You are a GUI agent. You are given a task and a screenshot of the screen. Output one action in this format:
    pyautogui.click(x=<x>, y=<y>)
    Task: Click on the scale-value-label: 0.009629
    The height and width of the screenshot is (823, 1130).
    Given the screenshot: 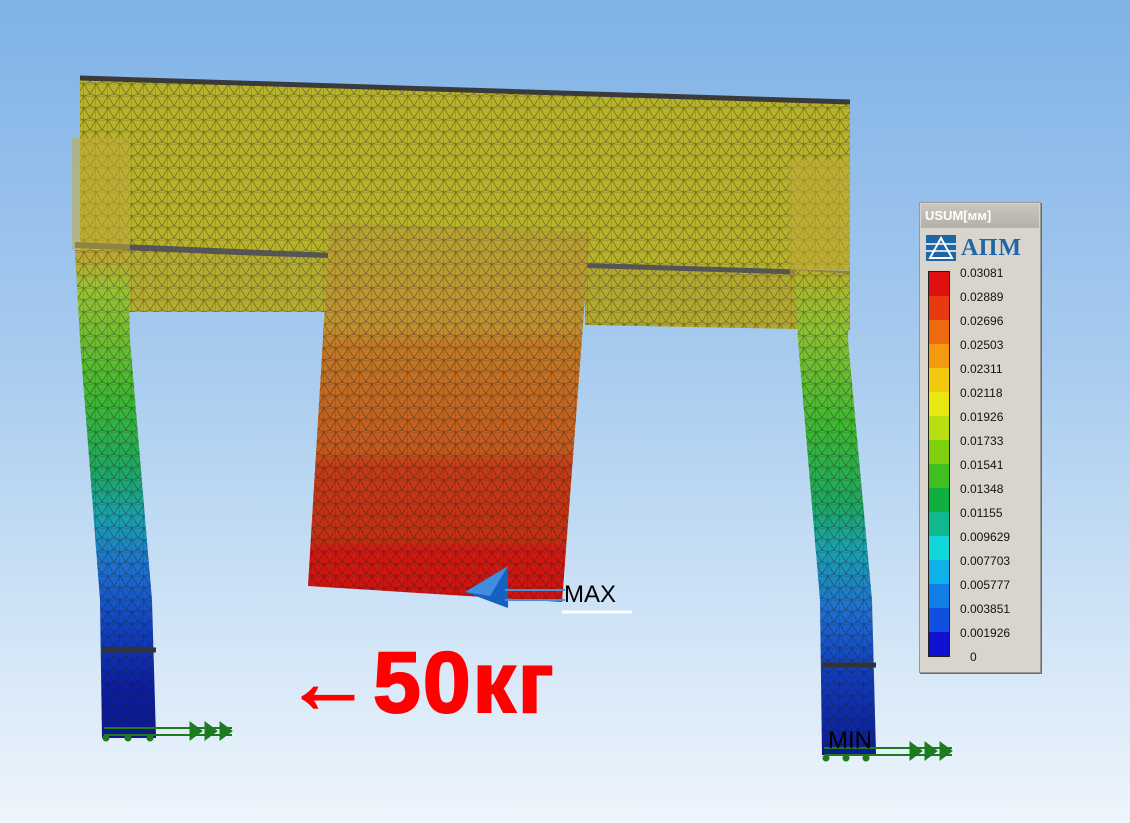 What is the action you would take?
    pyautogui.click(x=985, y=537)
    